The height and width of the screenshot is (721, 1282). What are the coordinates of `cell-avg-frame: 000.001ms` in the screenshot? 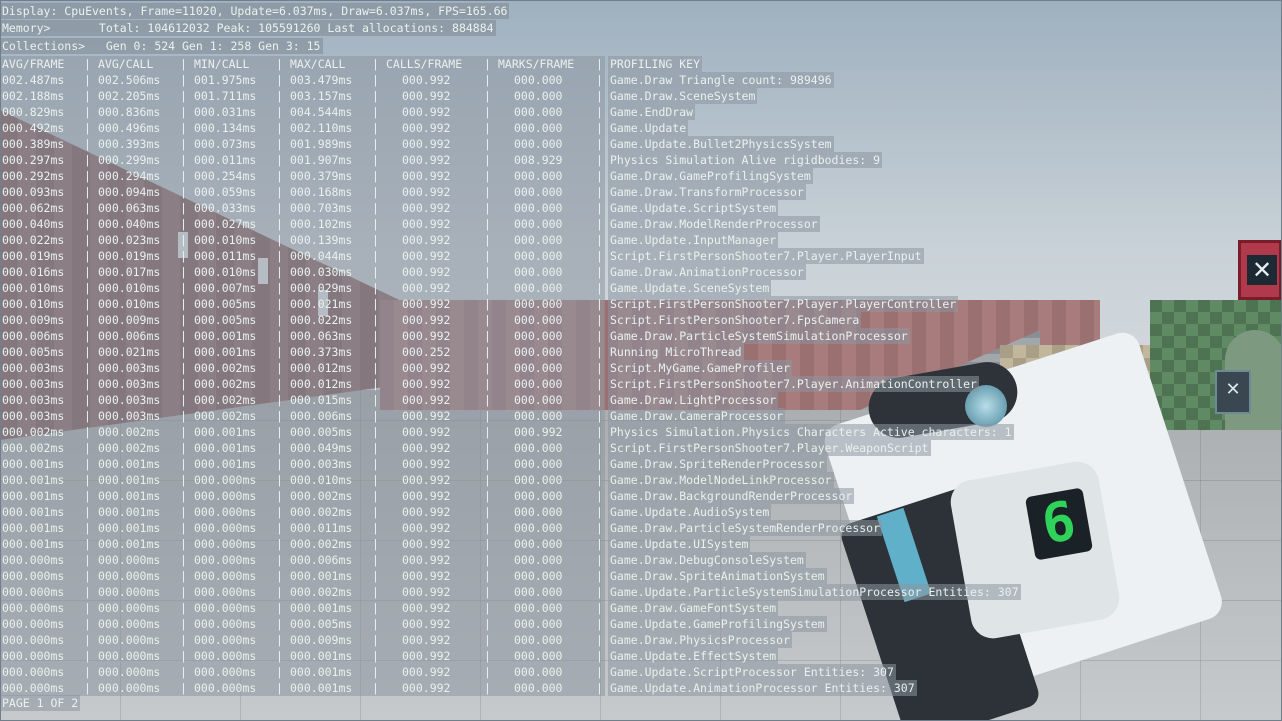 It's located at (33, 512).